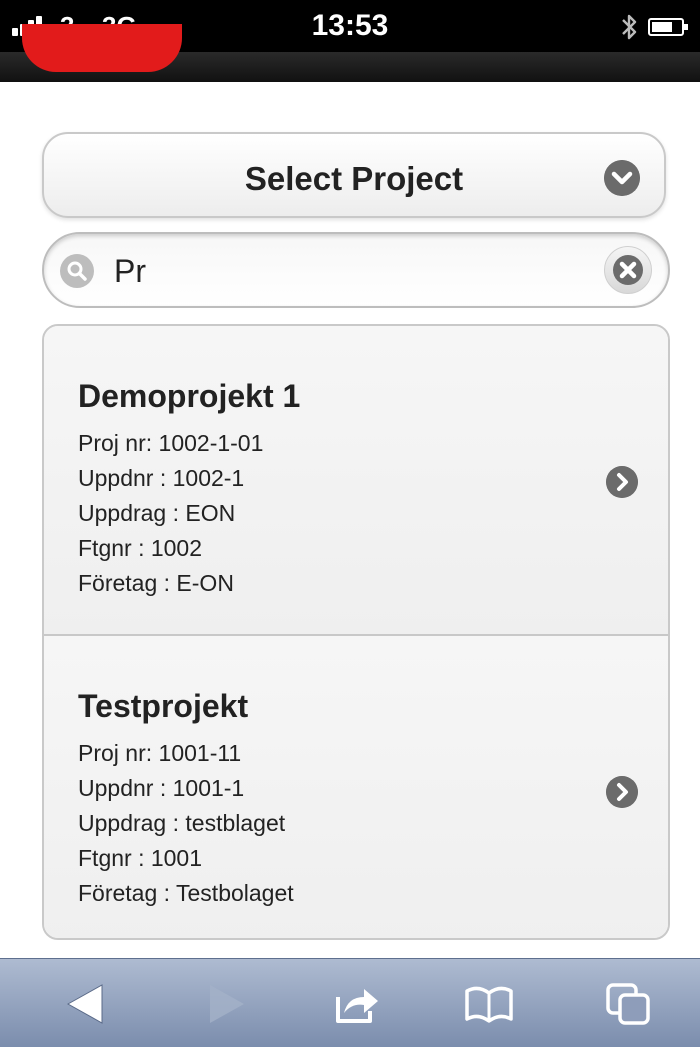 This screenshot has height=1047, width=700. I want to click on search-input, so click(349, 271).